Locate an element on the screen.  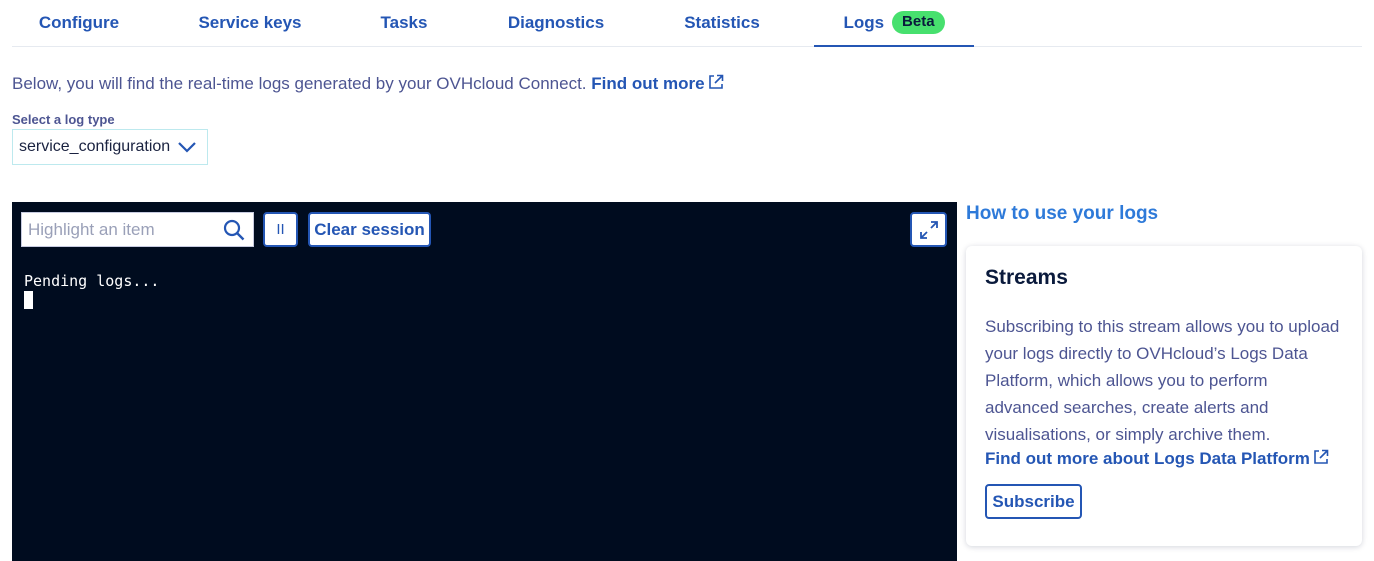
beta-badge: Beta is located at coordinates (918, 22).